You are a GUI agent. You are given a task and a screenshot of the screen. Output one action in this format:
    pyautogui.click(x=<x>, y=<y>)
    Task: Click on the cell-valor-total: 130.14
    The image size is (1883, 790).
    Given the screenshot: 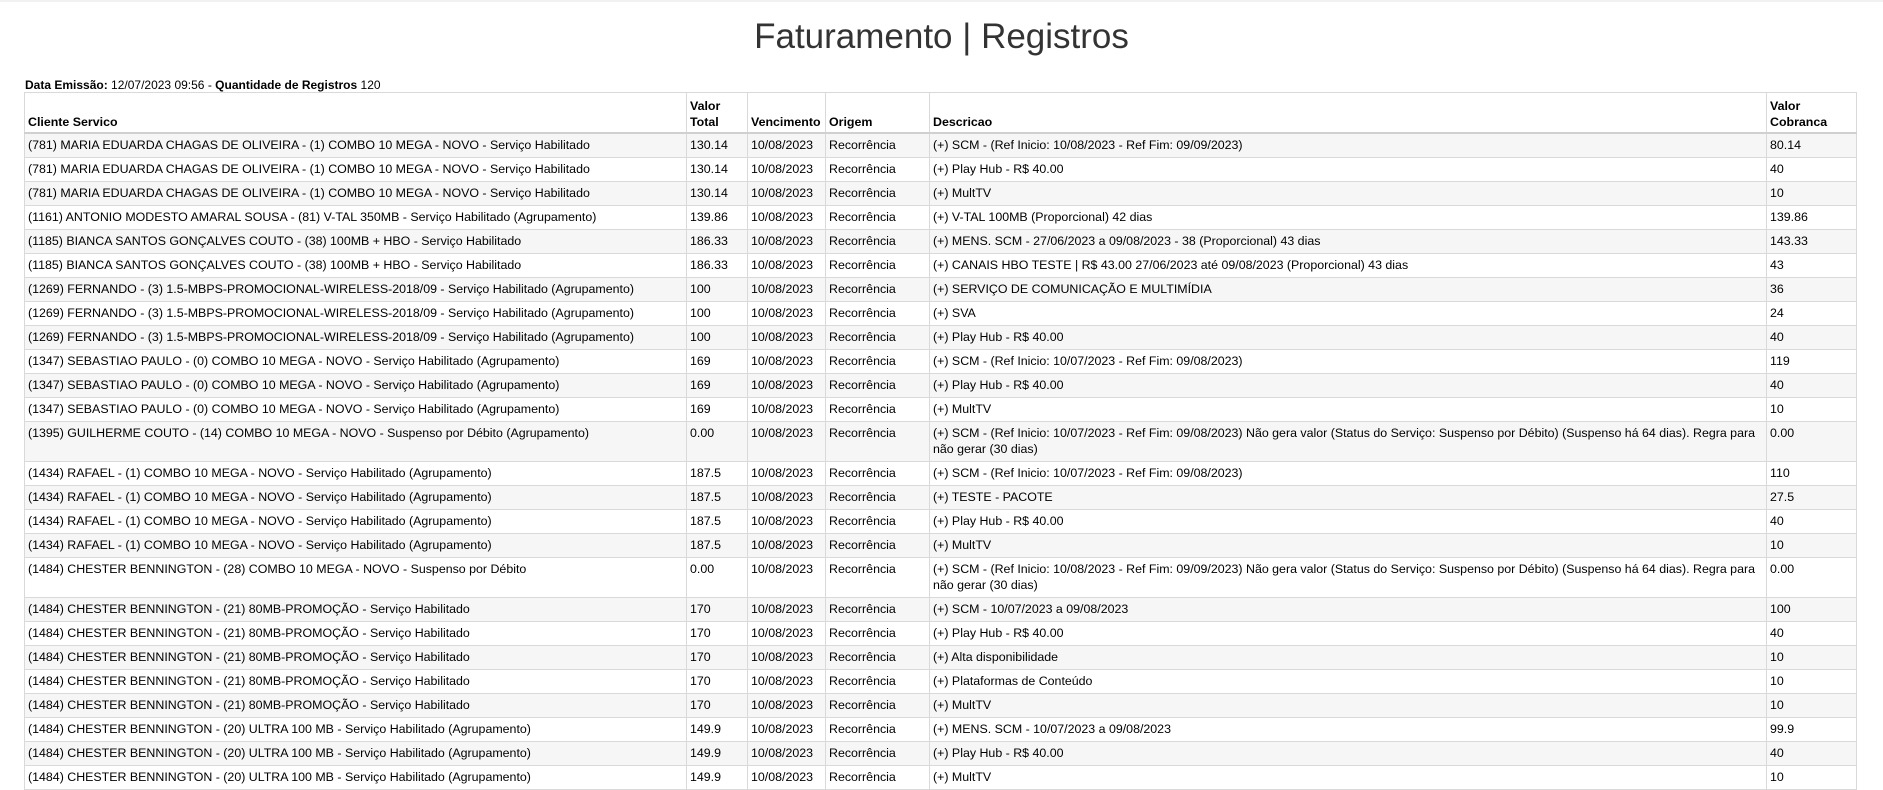 What is the action you would take?
    pyautogui.click(x=717, y=145)
    